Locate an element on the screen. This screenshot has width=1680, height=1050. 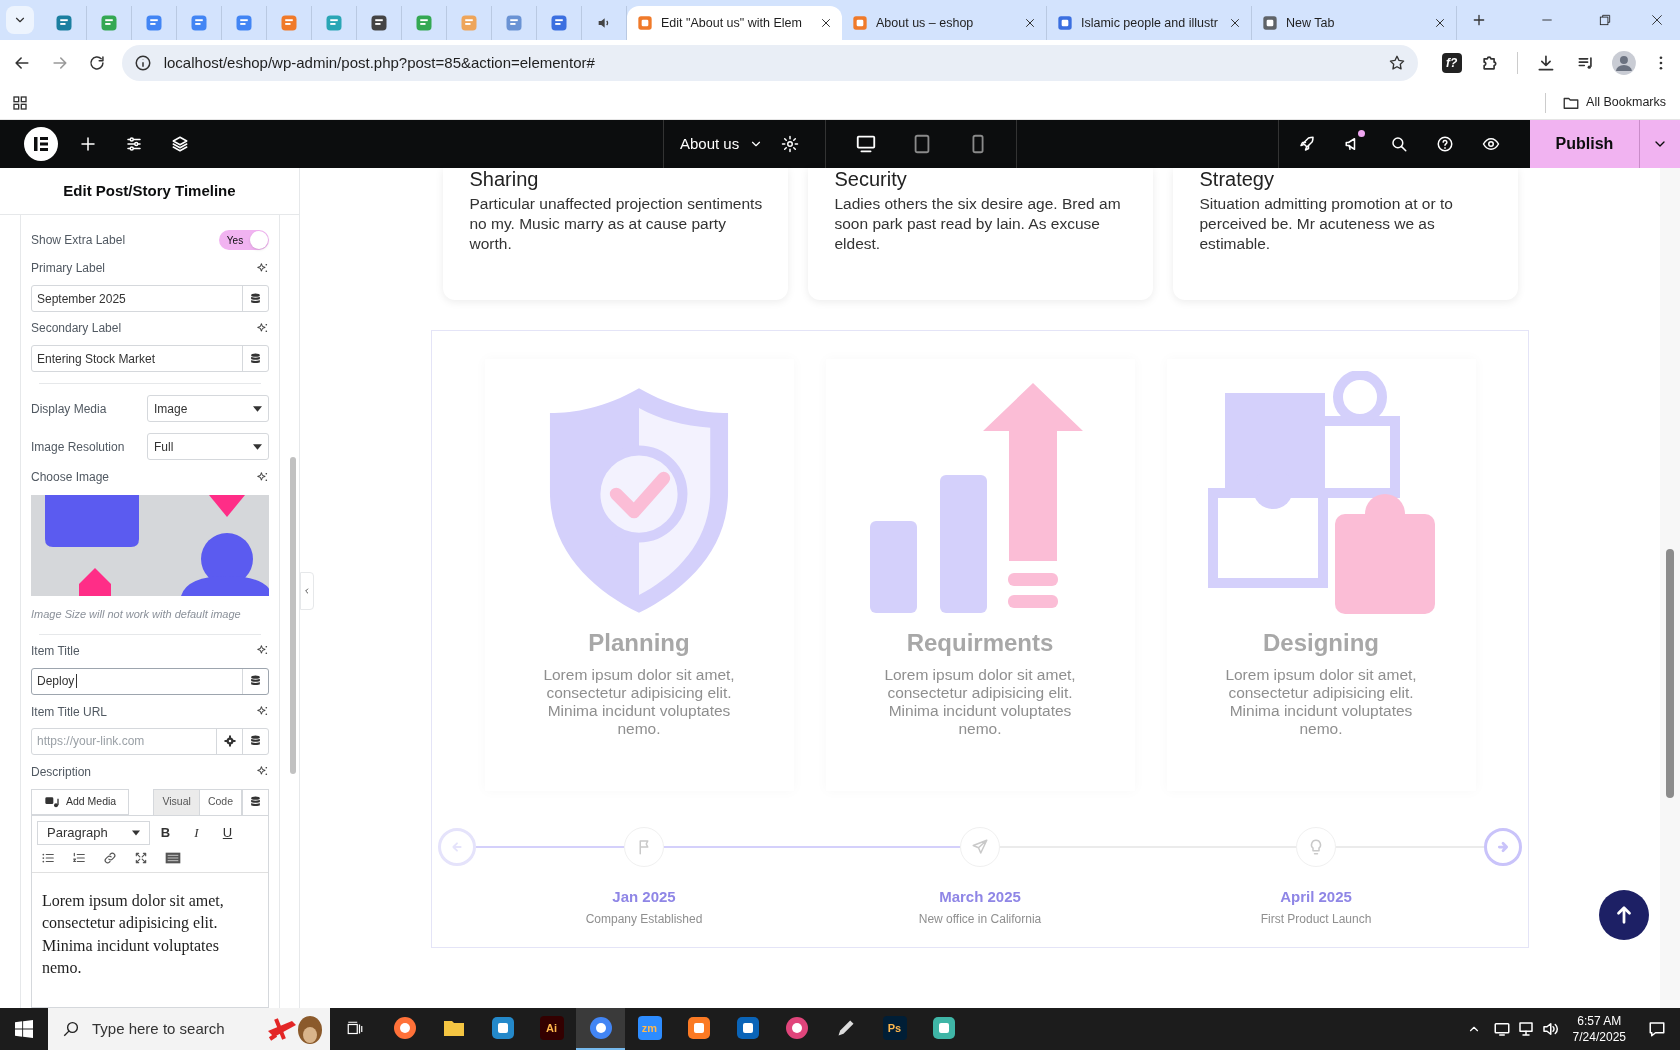
help-icon is located at coordinates (1445, 144).